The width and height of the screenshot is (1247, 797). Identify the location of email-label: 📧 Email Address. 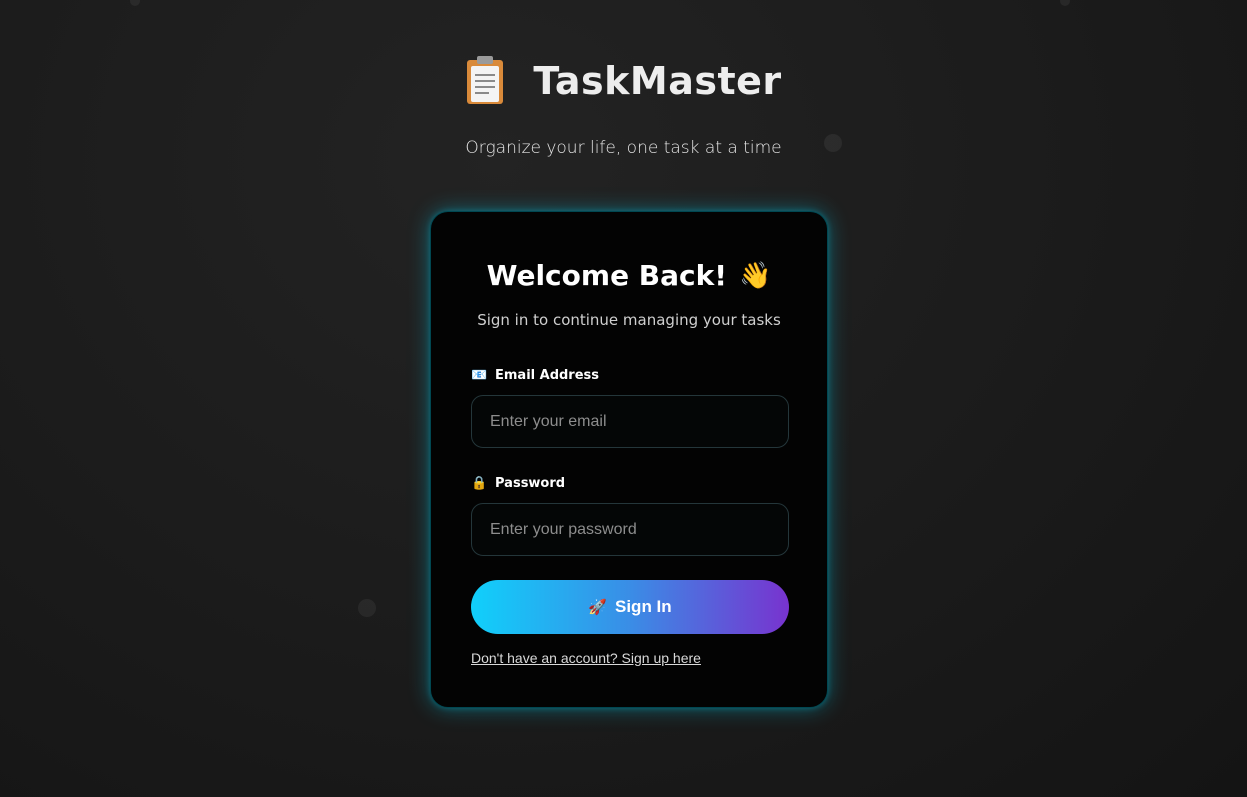
(535, 375).